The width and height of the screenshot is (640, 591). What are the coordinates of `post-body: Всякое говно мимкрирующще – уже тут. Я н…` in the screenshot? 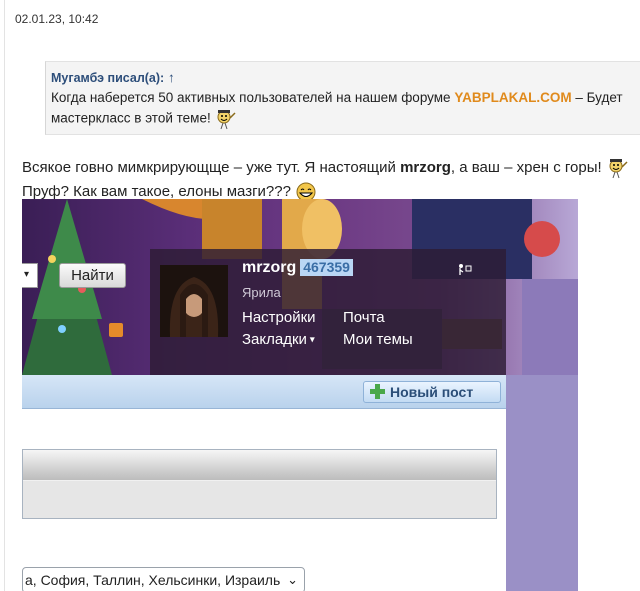 It's located at (325, 180).